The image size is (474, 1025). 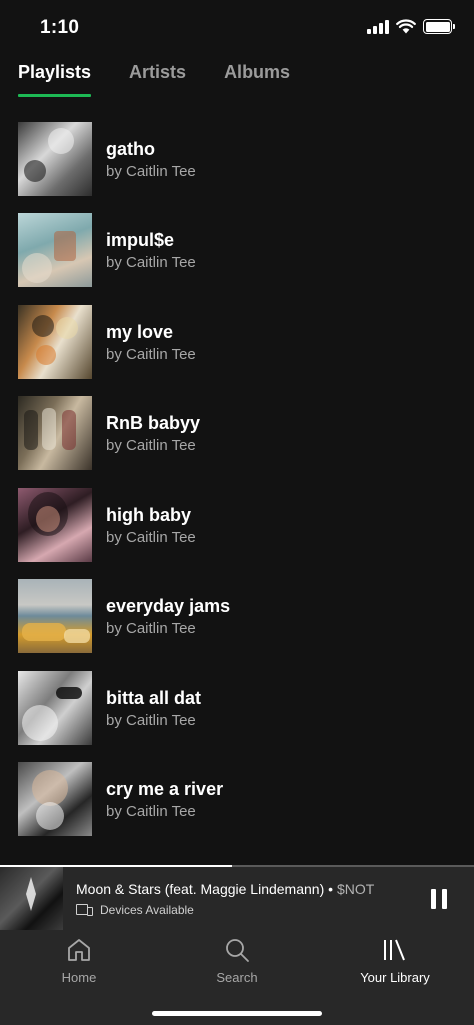 I want to click on library-icon, so click(x=395, y=950).